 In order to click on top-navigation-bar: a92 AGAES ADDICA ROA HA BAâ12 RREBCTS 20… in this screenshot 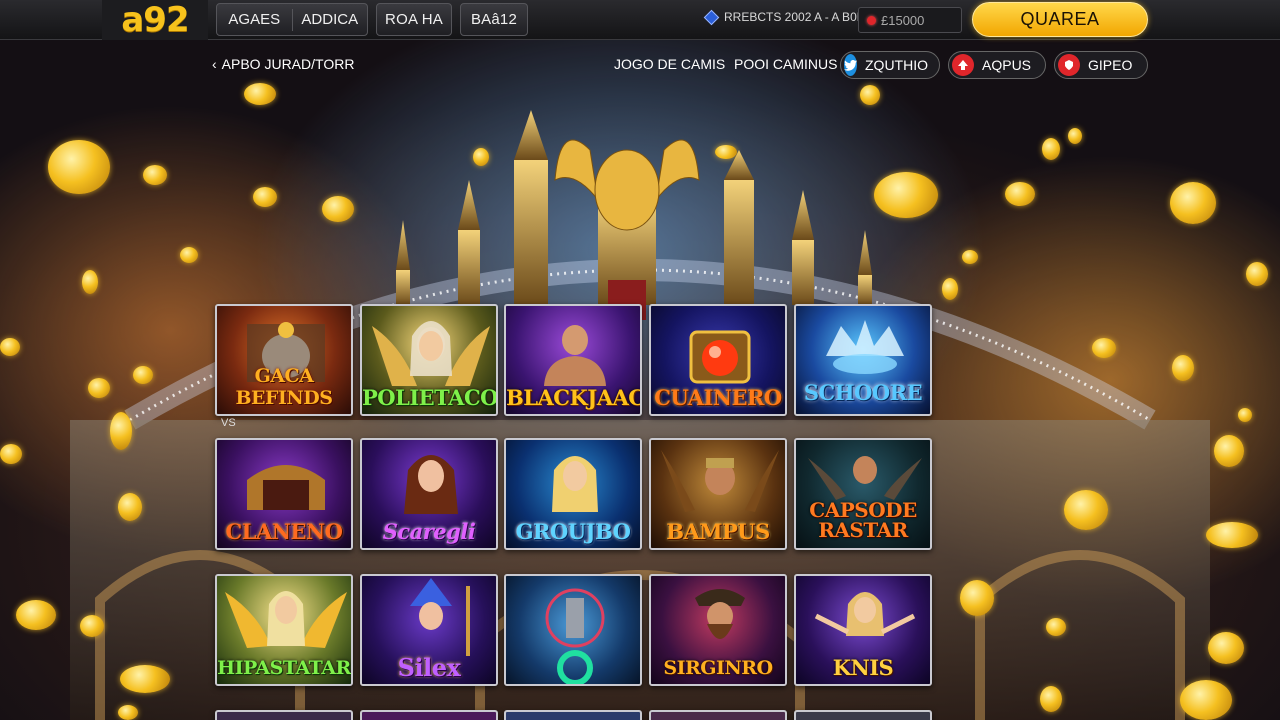, I will do `click(640, 20)`.